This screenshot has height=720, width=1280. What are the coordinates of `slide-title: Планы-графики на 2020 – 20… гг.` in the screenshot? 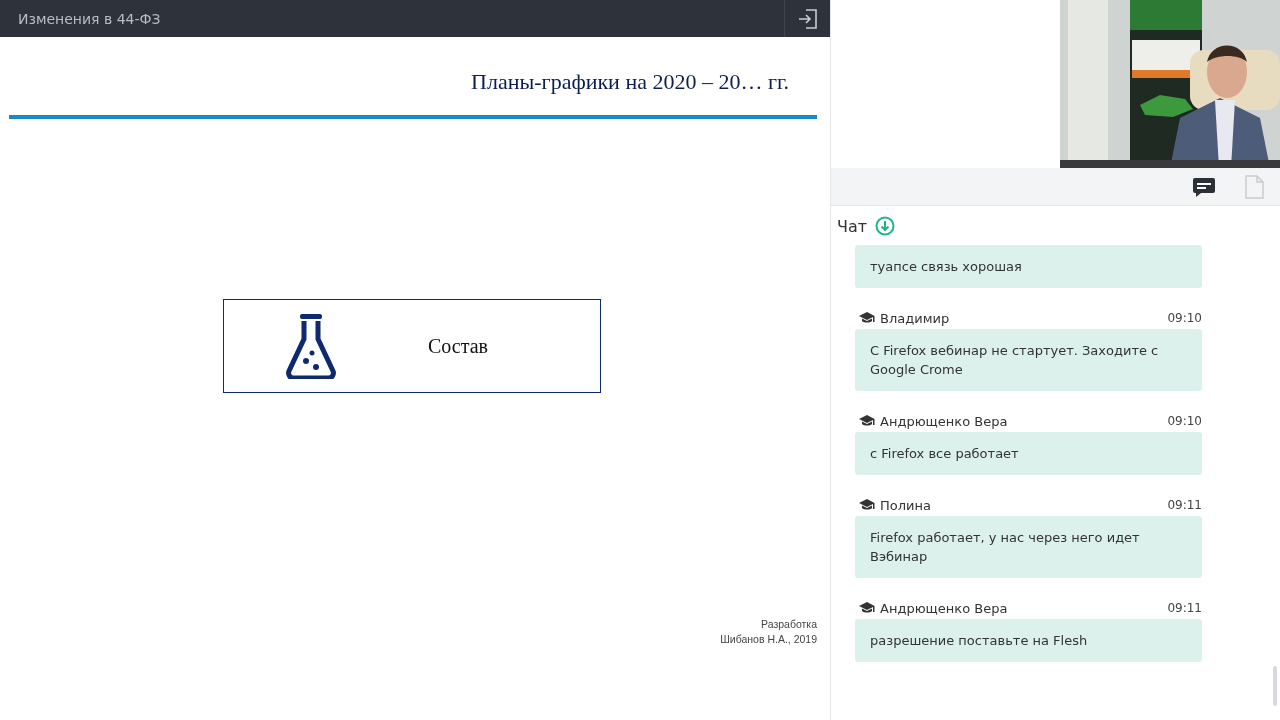 It's located at (630, 82).